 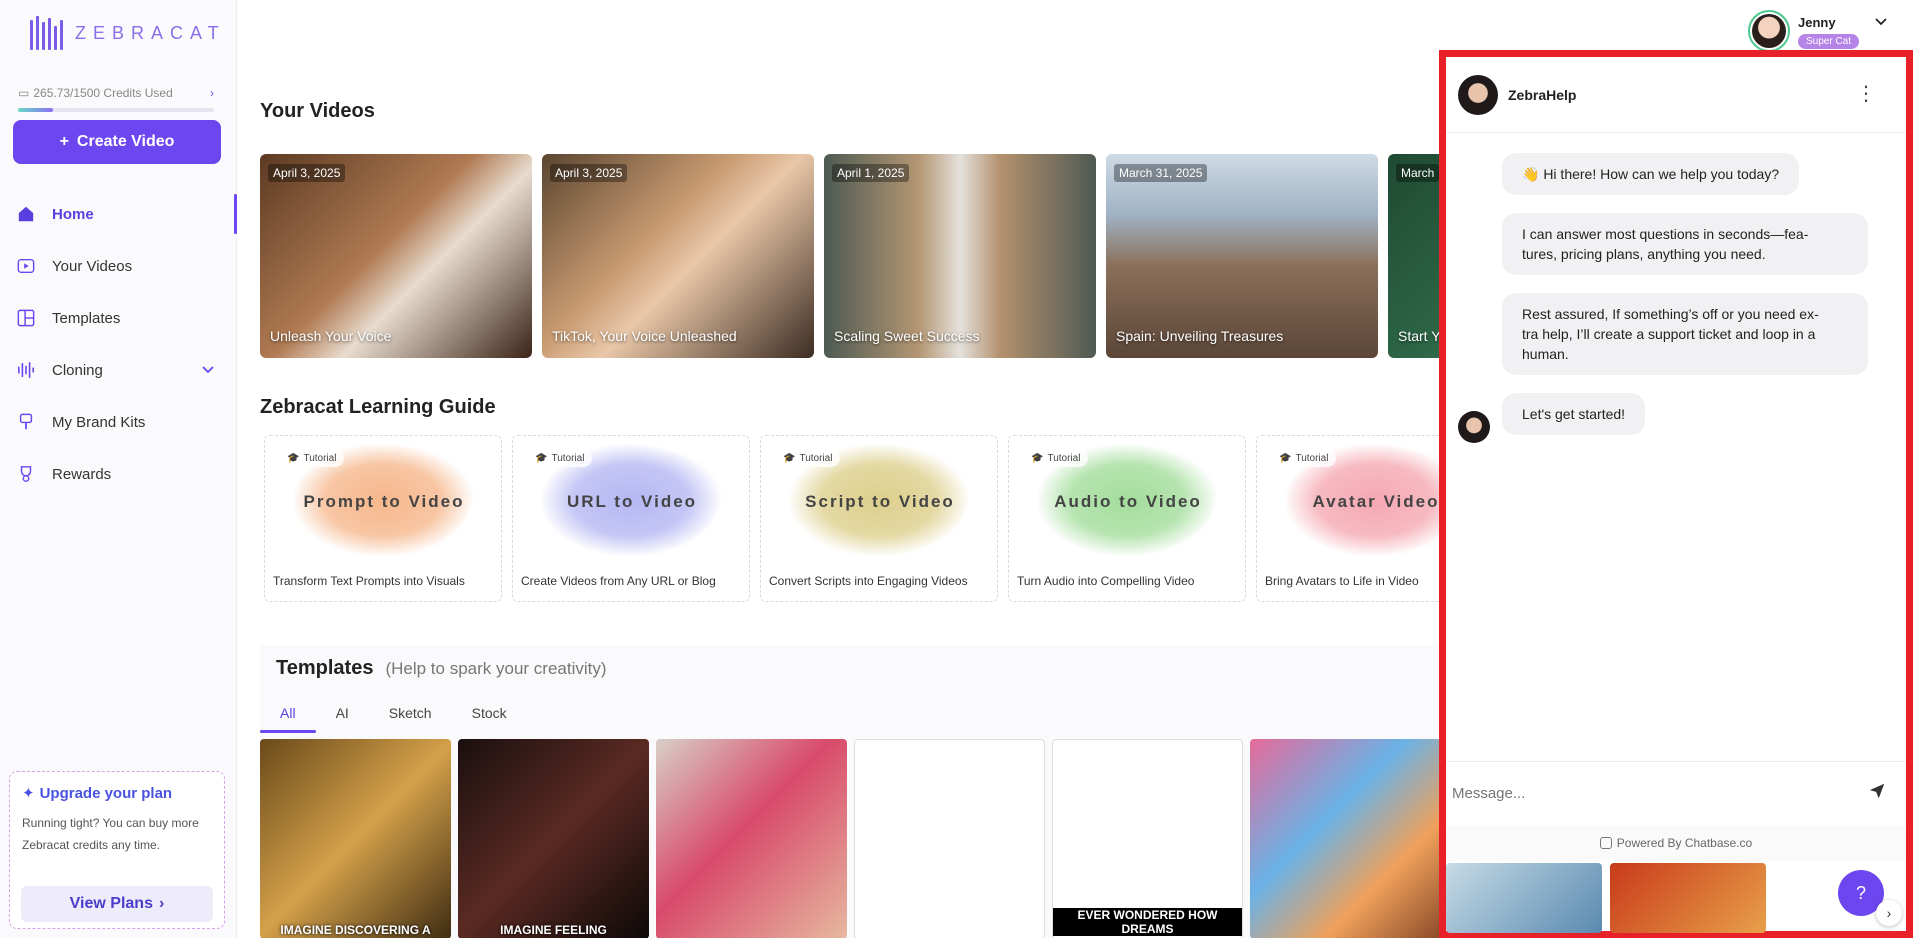 What do you see at coordinates (118, 214) in the screenshot?
I see `nav-item-home: Home` at bounding box center [118, 214].